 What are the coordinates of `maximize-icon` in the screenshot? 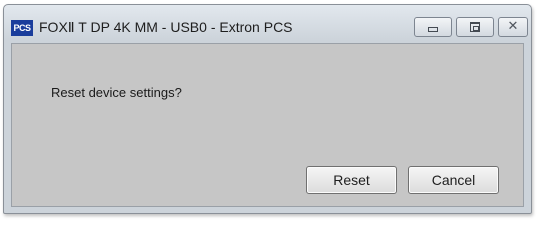 It's located at (475, 27).